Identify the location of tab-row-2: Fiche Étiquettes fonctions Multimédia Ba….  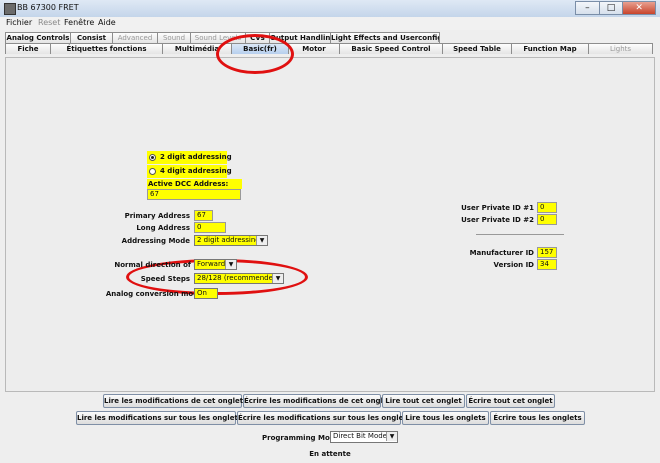
(330, 48).